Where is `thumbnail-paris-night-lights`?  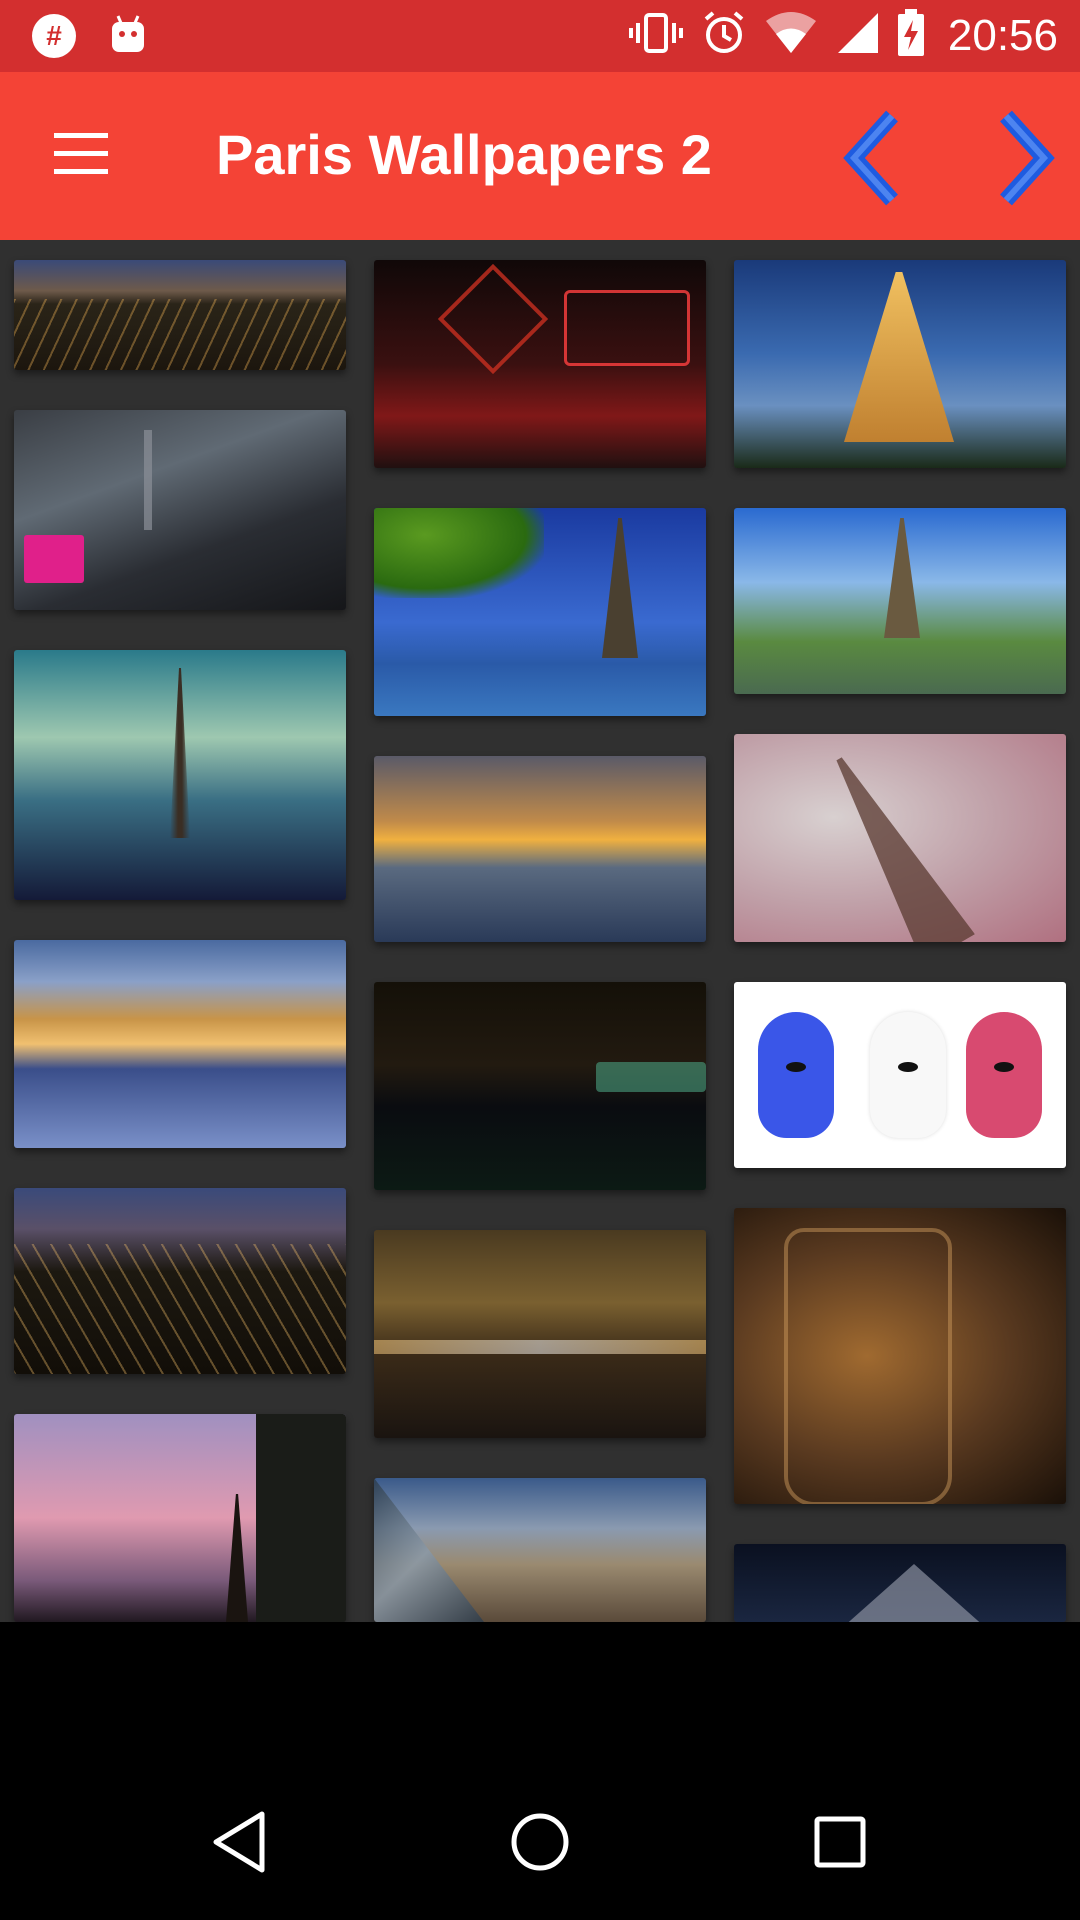
thumbnail-paris-night-lights is located at coordinates (180, 1281).